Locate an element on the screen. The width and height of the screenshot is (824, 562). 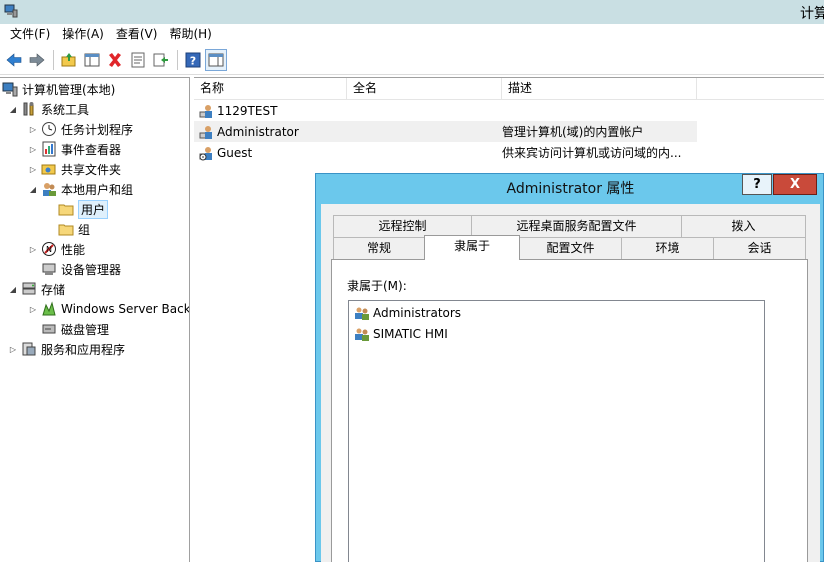
tab-remote-control: 远程控制 is located at coordinates (402, 226).